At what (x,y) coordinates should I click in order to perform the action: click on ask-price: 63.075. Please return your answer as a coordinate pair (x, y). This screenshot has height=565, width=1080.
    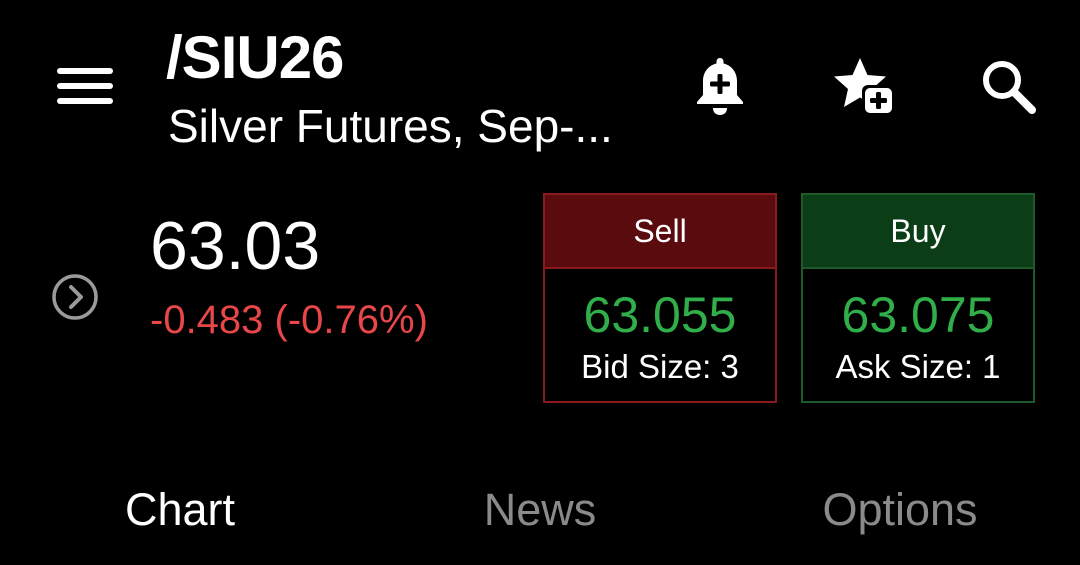
    Looking at the image, I should click on (918, 315).